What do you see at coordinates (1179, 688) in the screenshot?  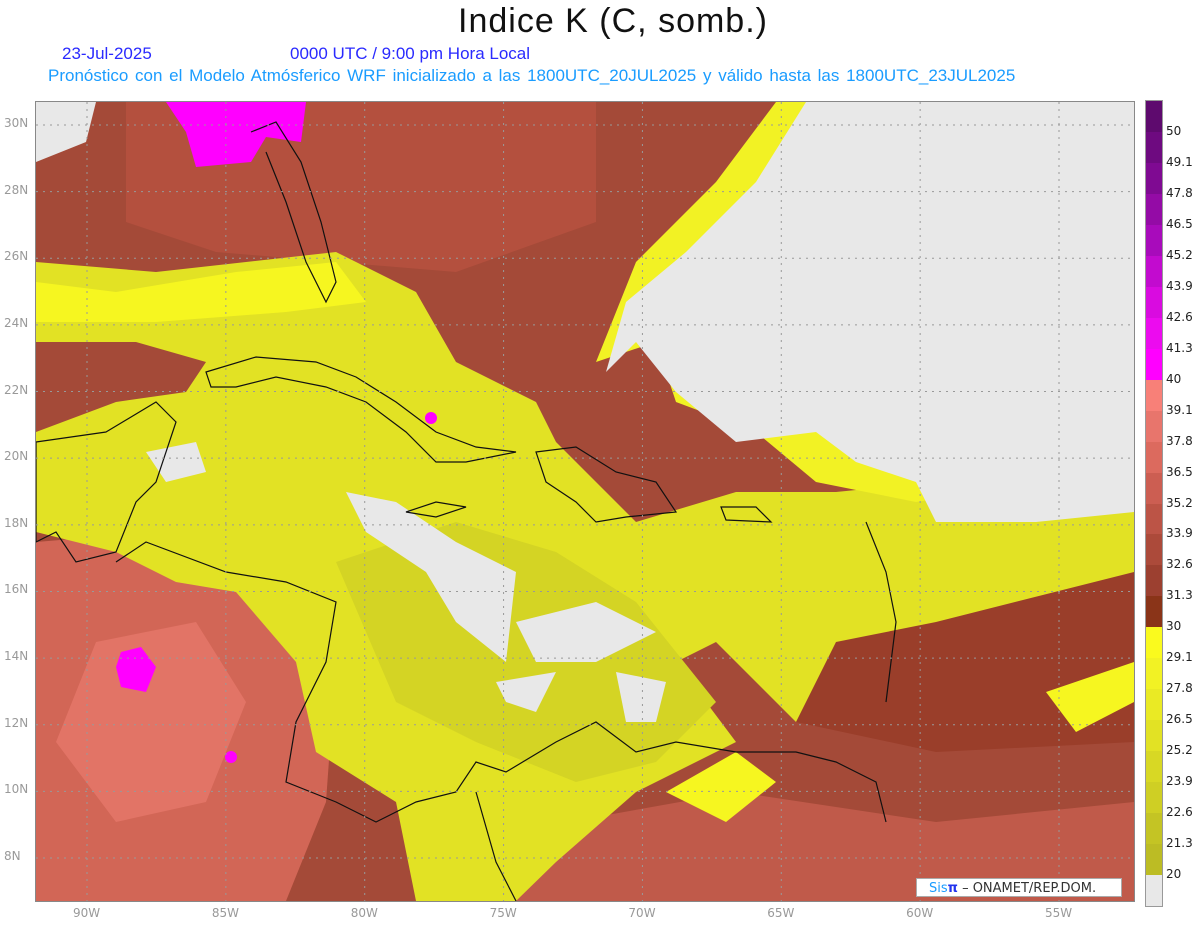 I see `colorbar-label: 27.8` at bounding box center [1179, 688].